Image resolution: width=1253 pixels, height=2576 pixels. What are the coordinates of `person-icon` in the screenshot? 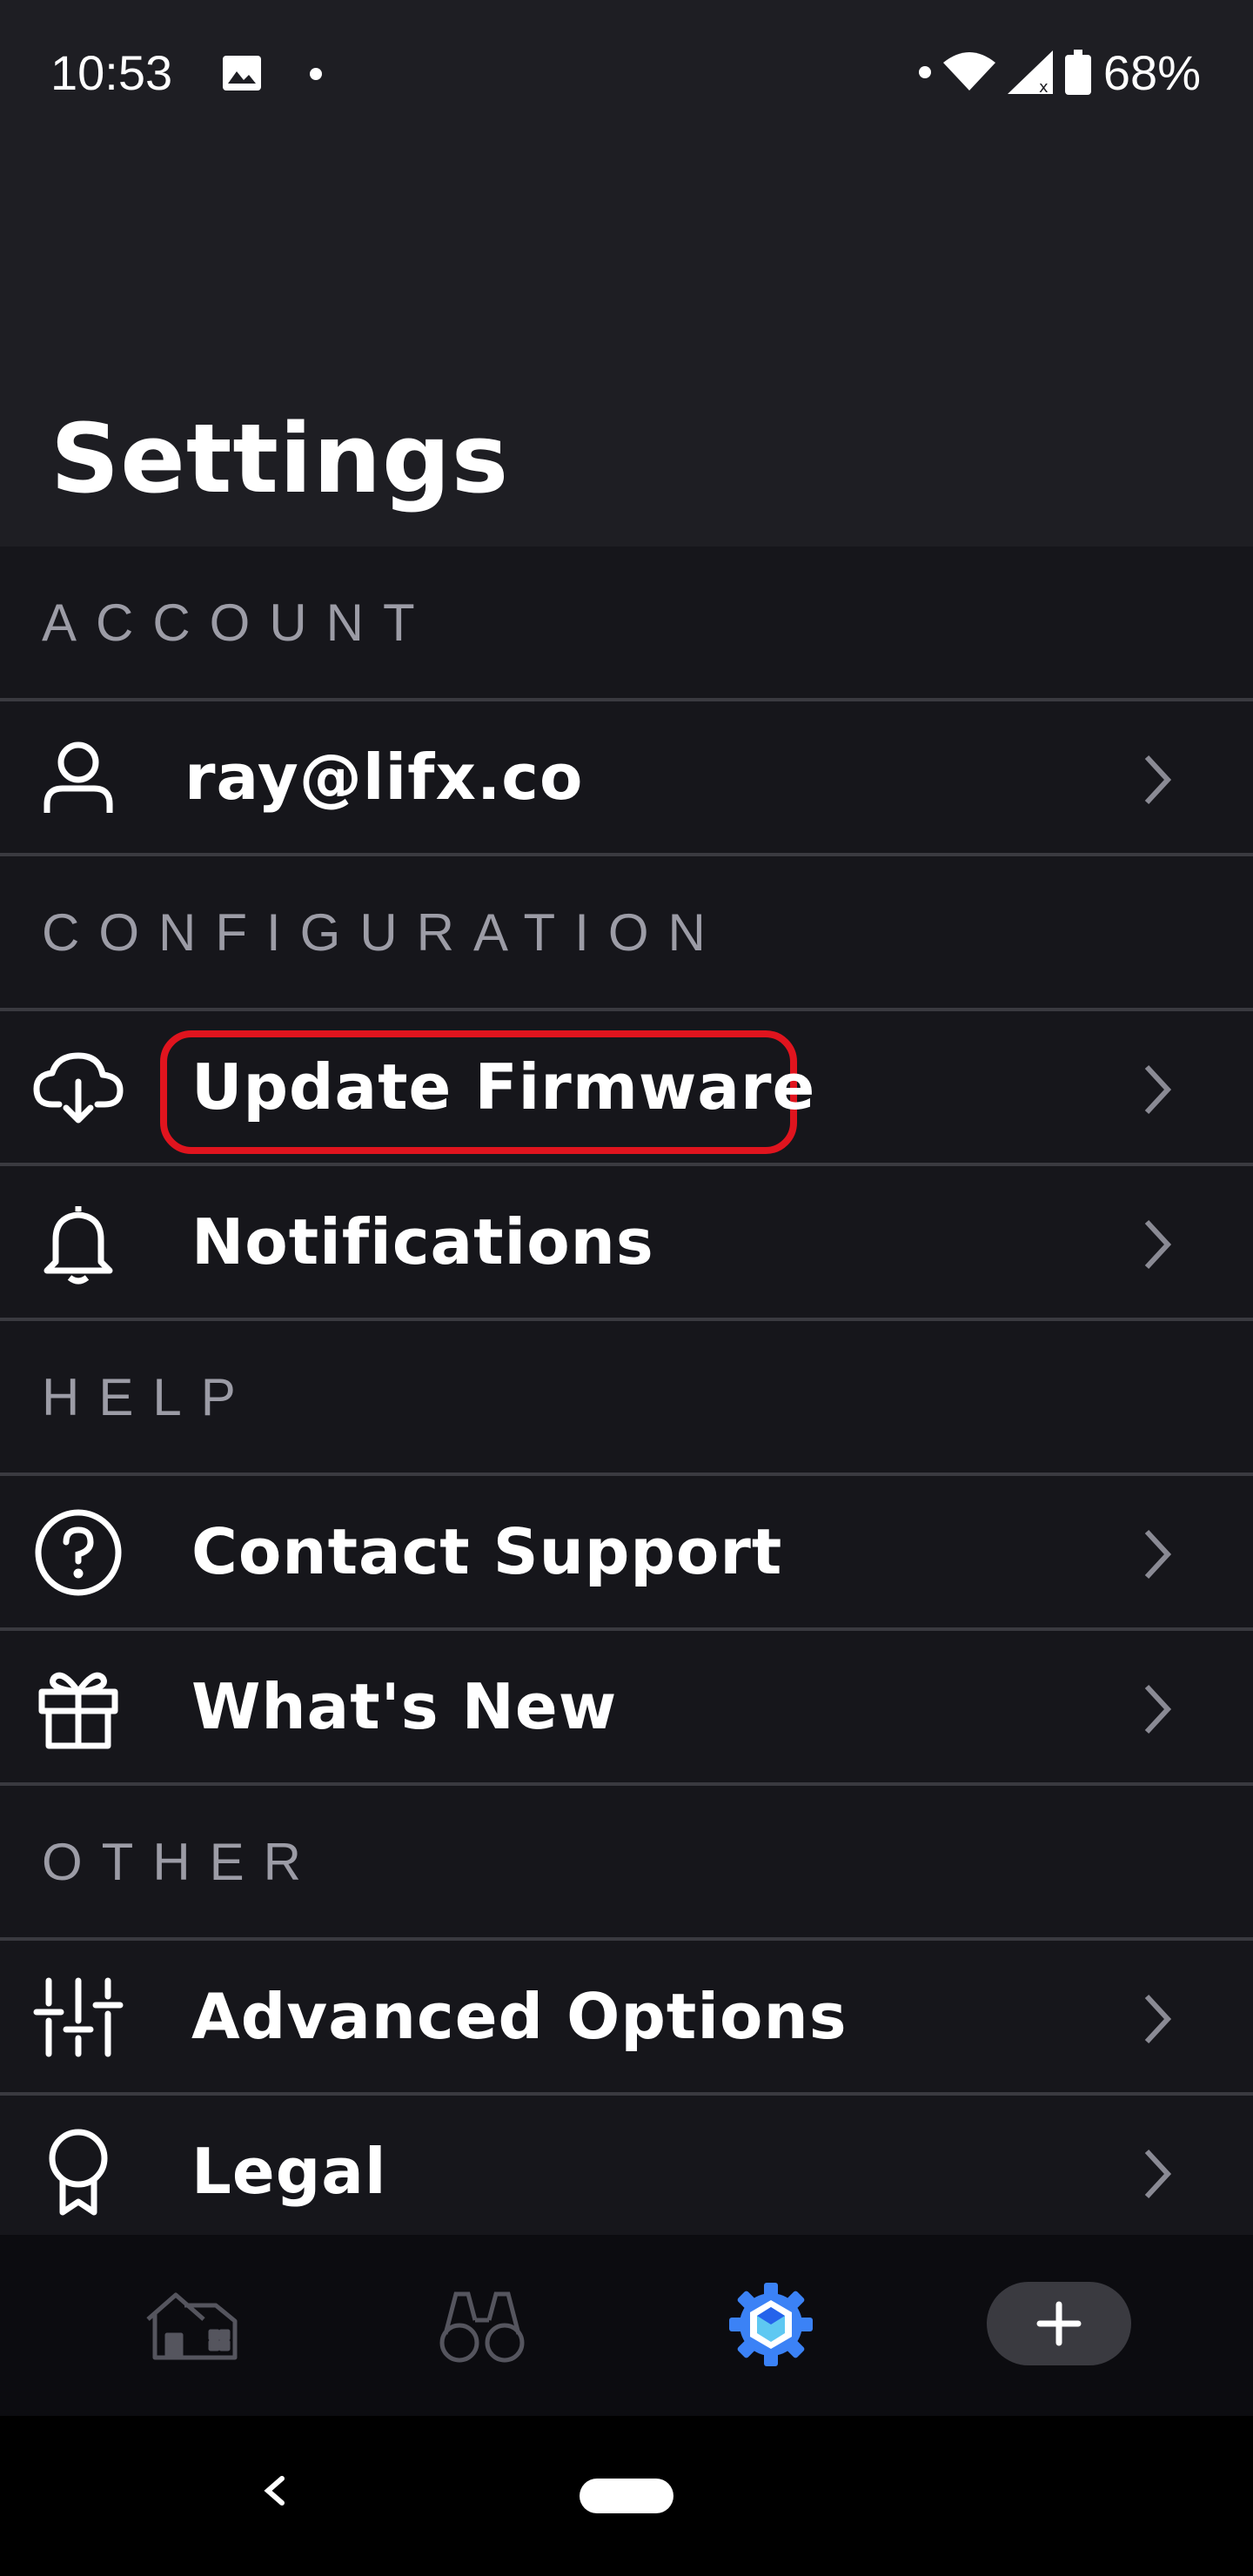 It's located at (78, 778).